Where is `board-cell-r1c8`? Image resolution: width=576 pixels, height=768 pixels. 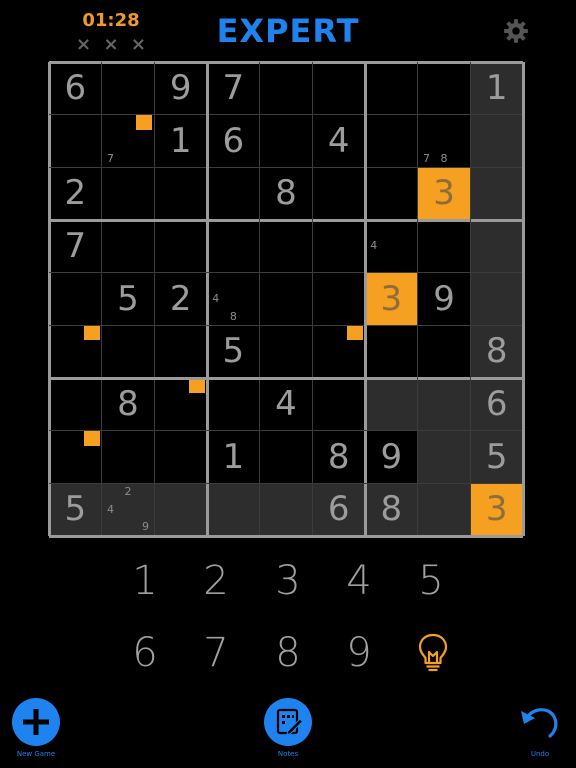 board-cell-r1c8 is located at coordinates (444, 88).